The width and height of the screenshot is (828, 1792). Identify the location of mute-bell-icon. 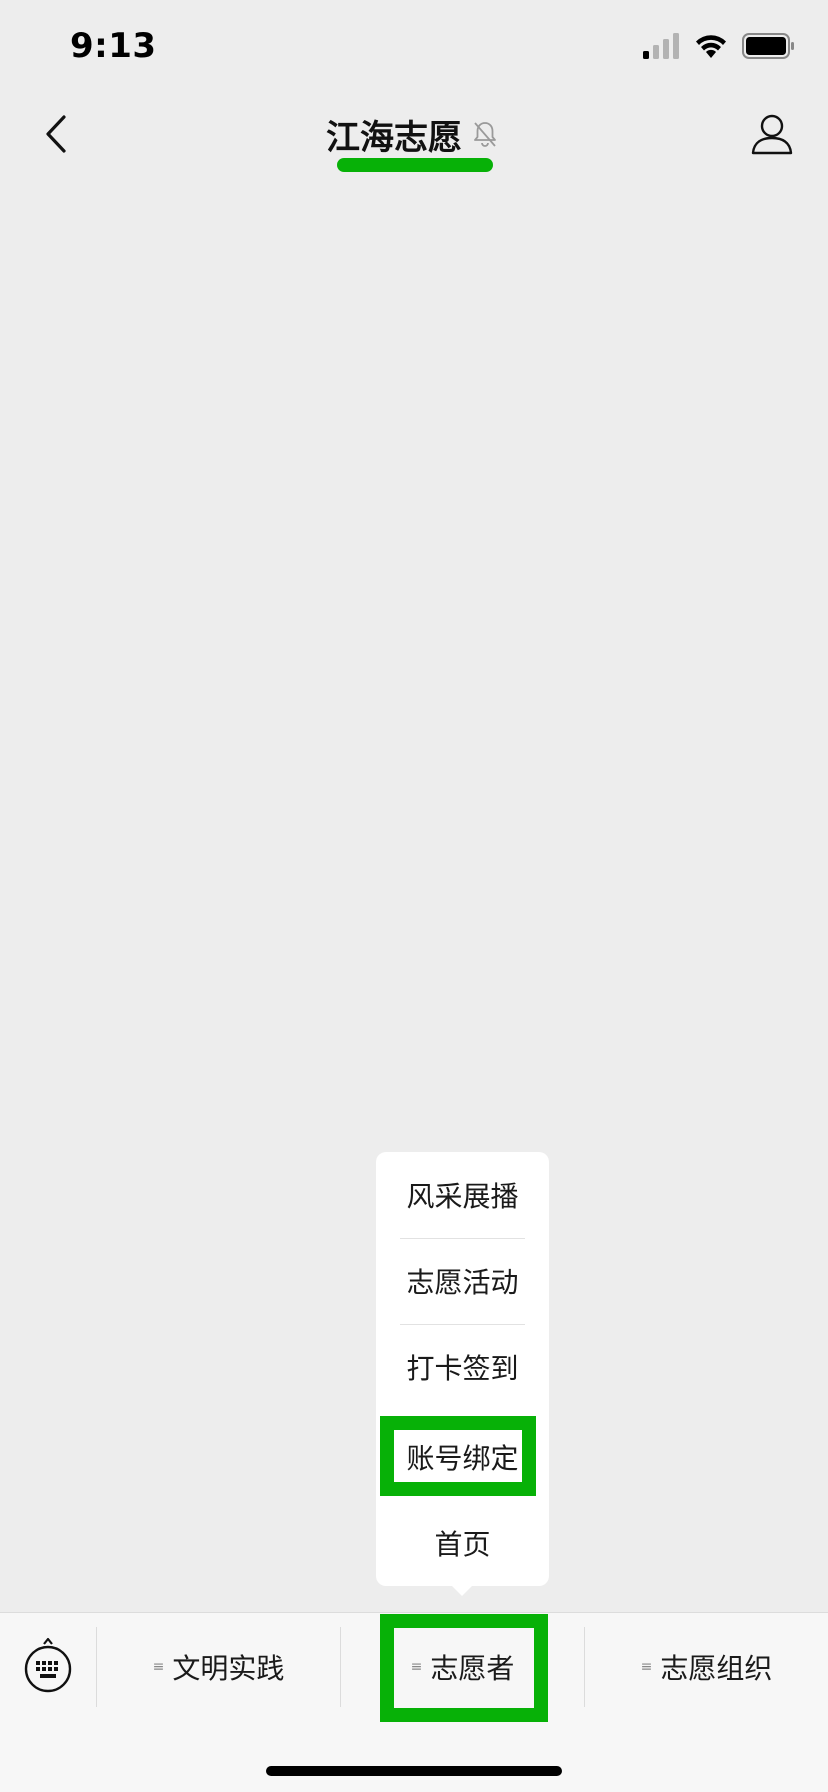
(486, 135).